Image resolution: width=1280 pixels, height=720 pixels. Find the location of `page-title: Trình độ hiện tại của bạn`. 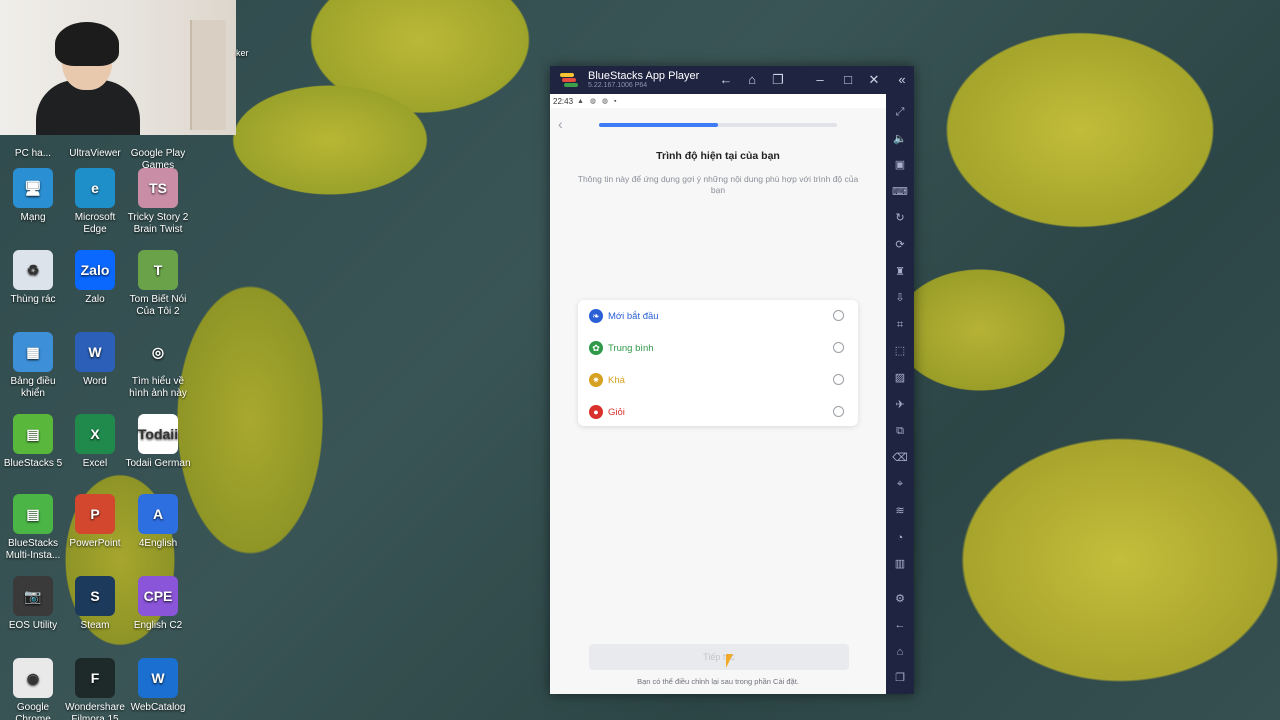

page-title: Trình độ hiện tại của bạn is located at coordinates (718, 156).